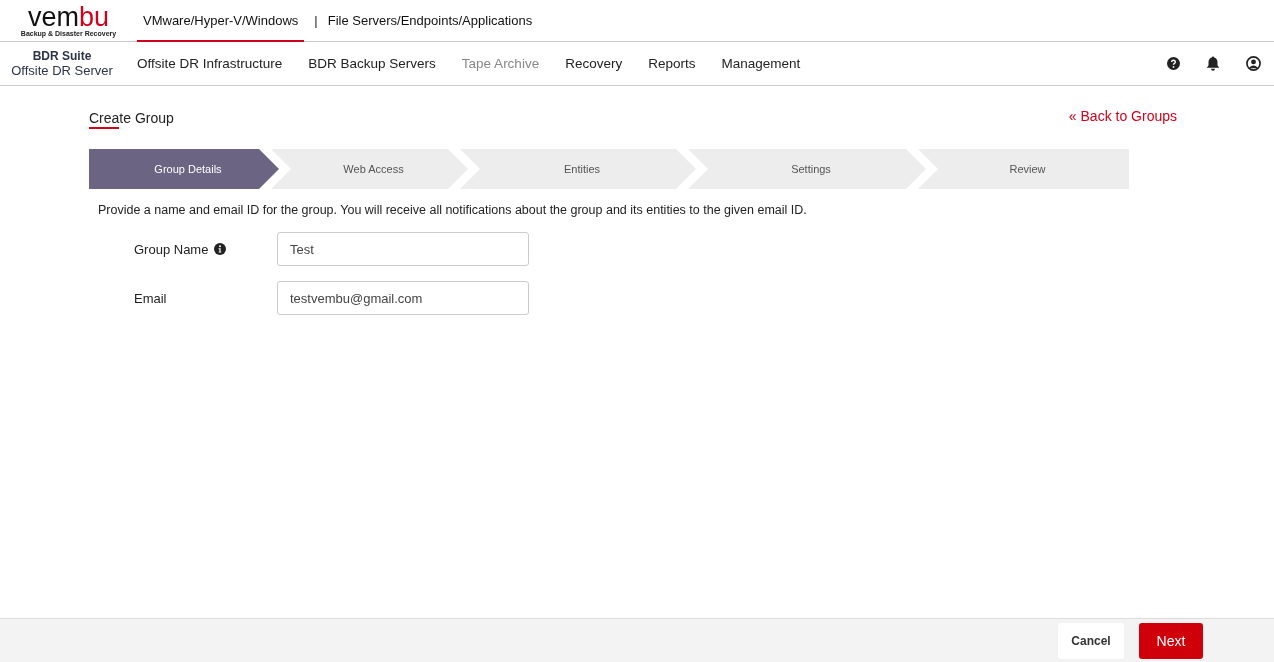 The image size is (1274, 662). I want to click on text-input-field: Test, so click(403, 249).